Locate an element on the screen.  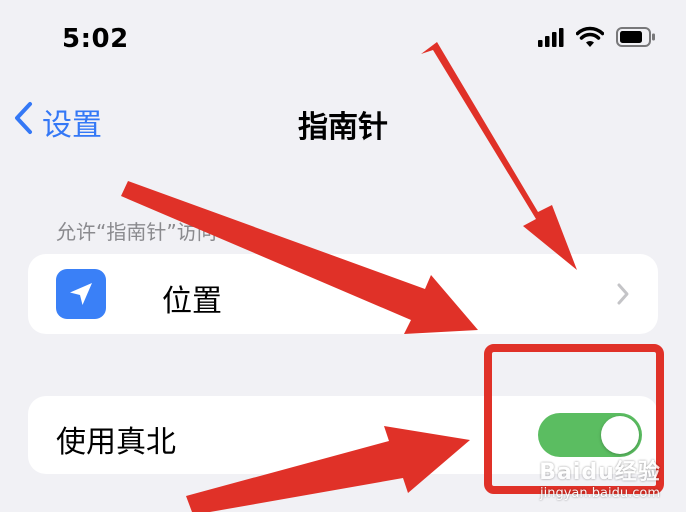
watermark: Baidu经验 jingyan.baidu.com is located at coordinates (600, 477).